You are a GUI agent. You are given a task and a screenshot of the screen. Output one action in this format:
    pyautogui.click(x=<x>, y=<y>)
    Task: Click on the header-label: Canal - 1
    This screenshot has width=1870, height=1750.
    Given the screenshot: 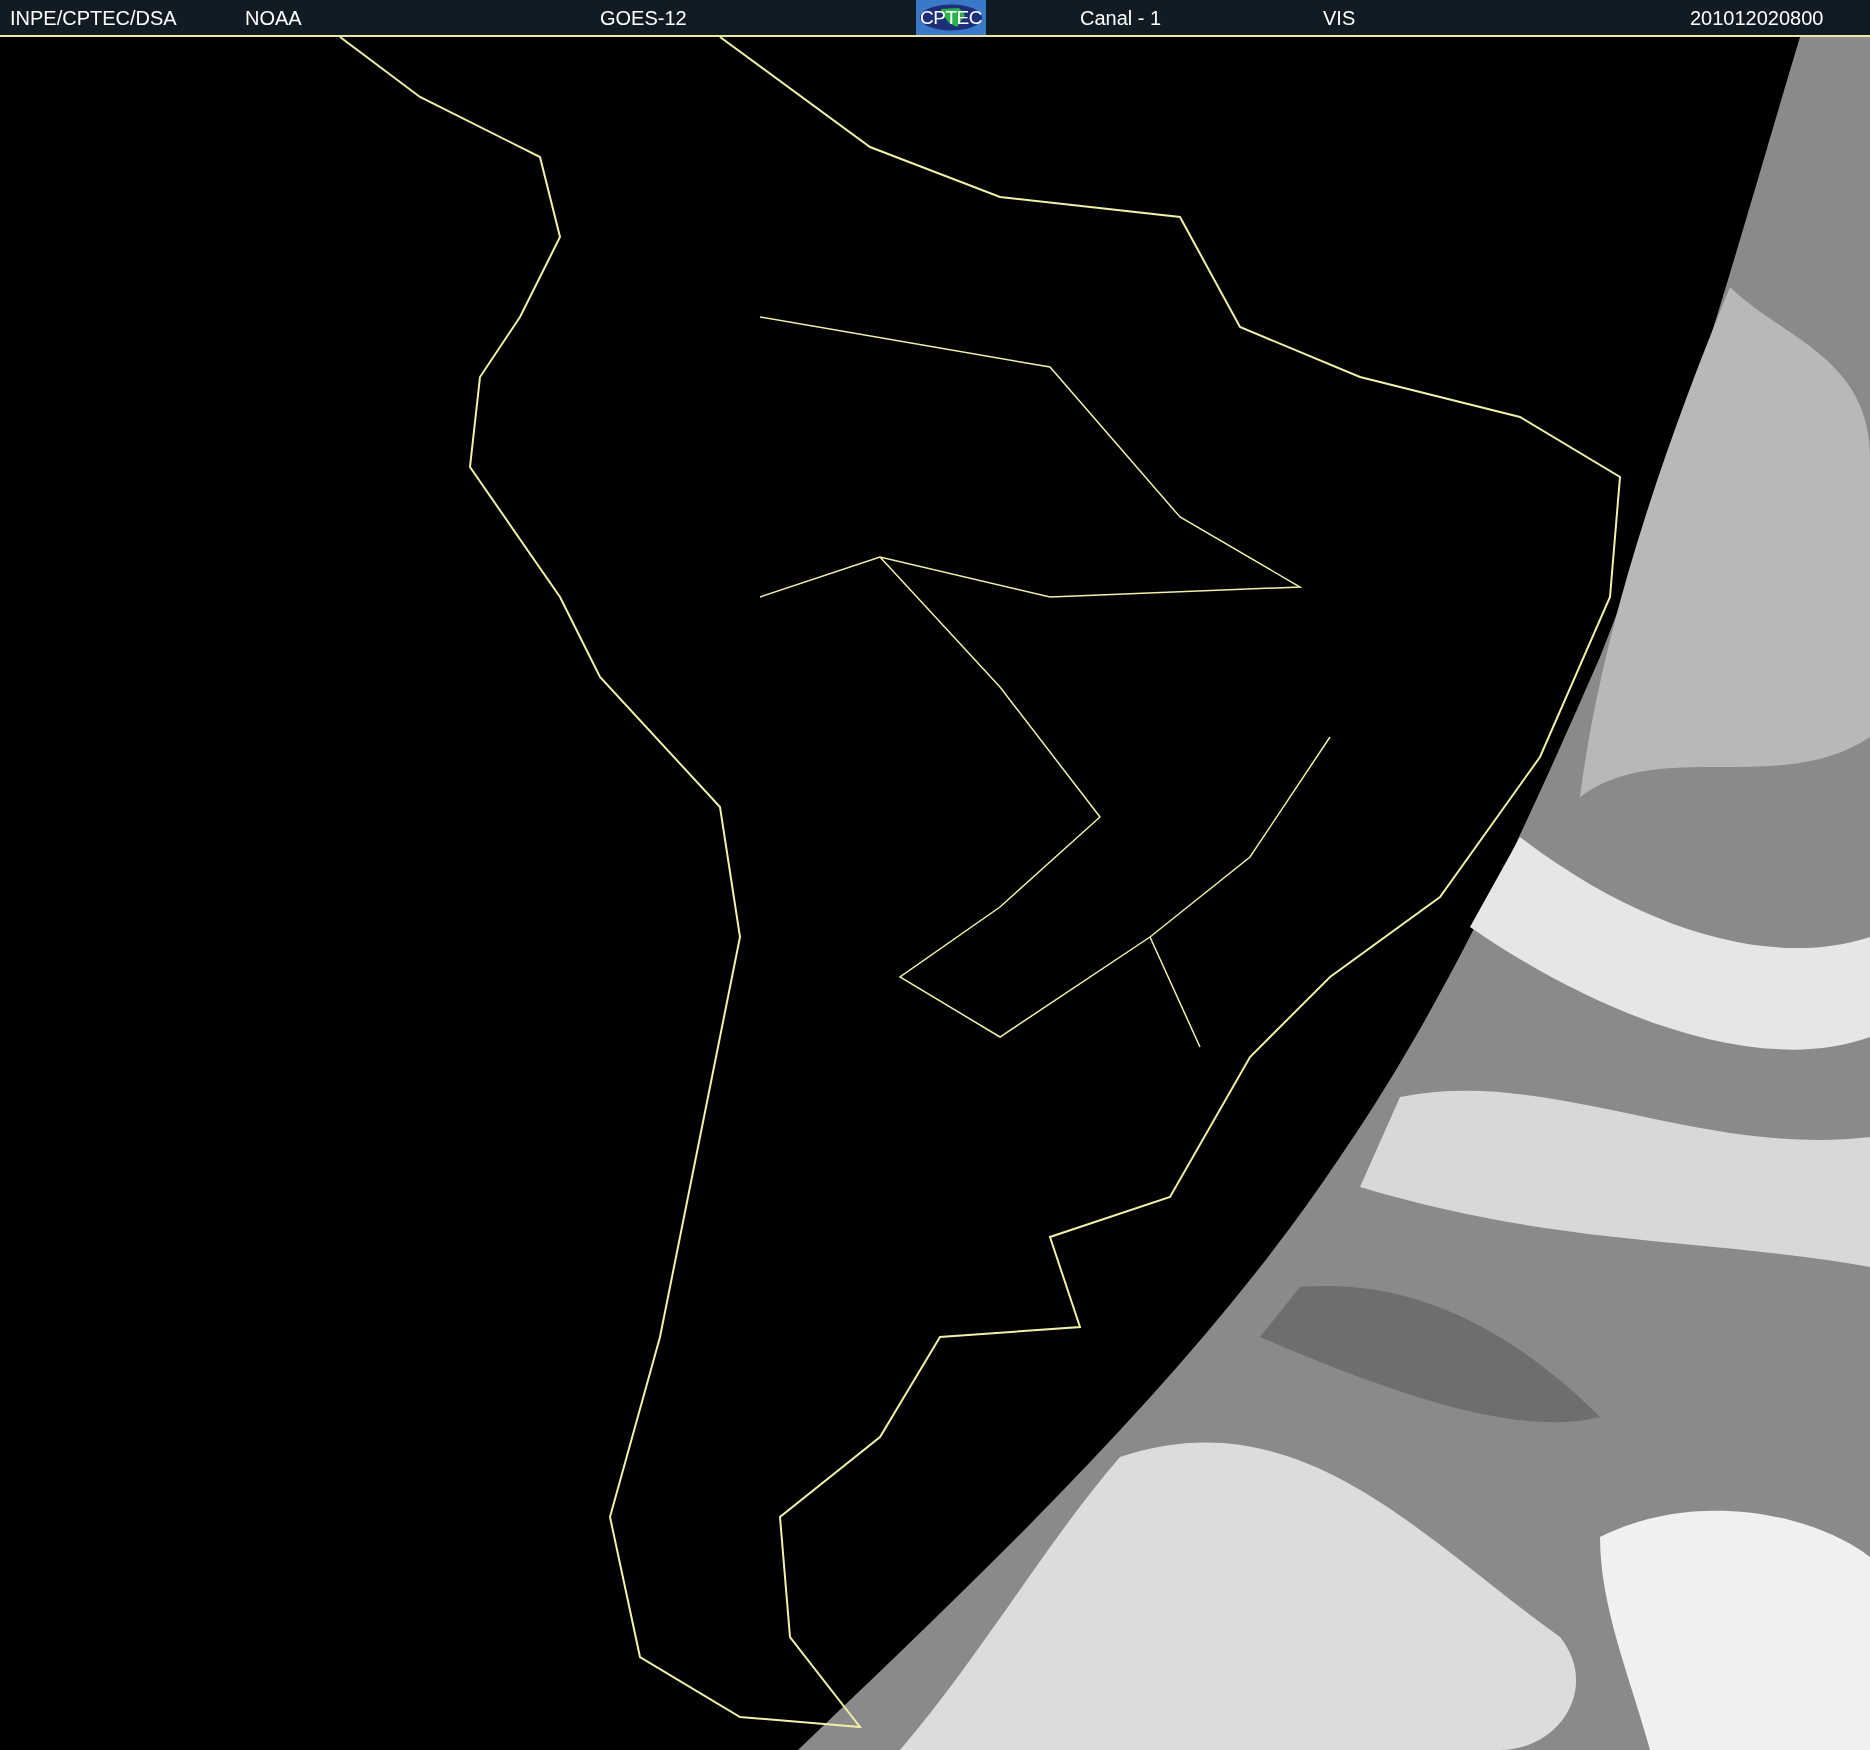 What is the action you would take?
    pyautogui.click(x=1121, y=17)
    